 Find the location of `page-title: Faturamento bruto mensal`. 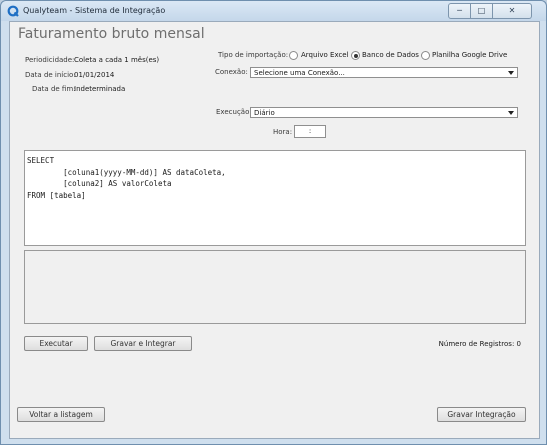

page-title: Faturamento bruto mensal is located at coordinates (111, 34).